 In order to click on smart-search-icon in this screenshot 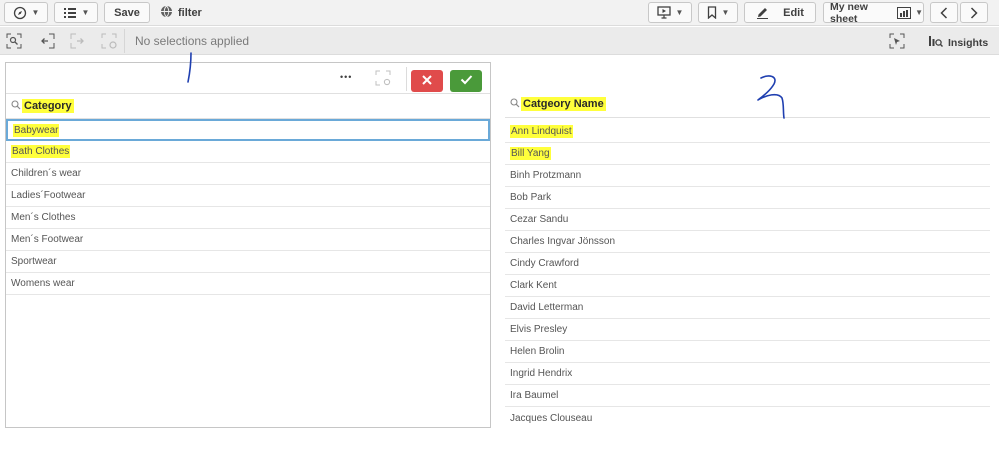, I will do `click(14, 41)`.